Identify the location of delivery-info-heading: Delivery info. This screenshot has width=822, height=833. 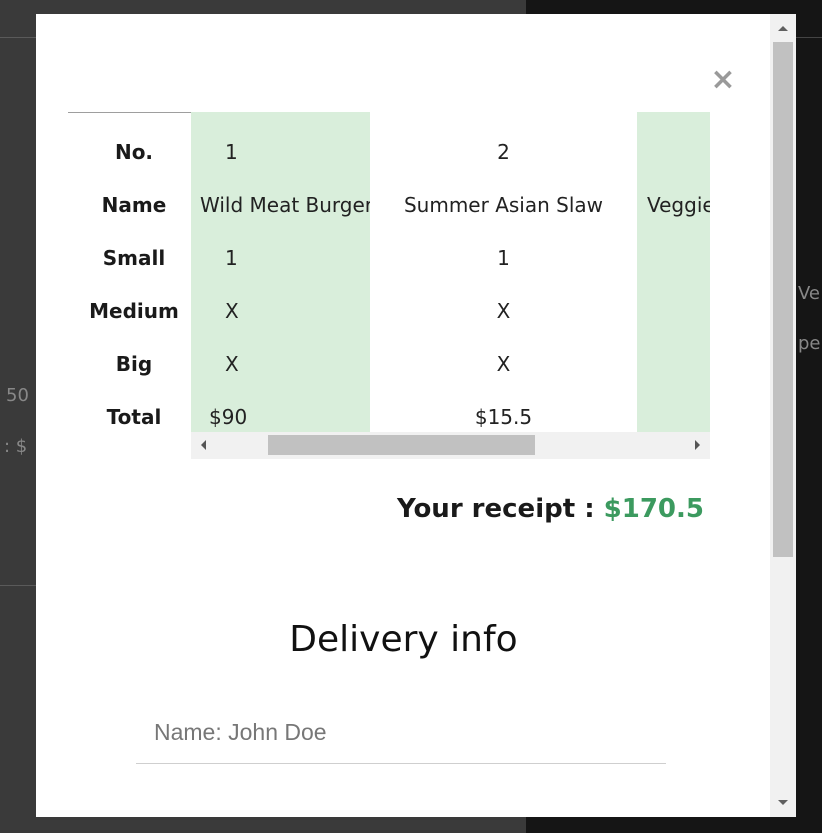
(403, 639).